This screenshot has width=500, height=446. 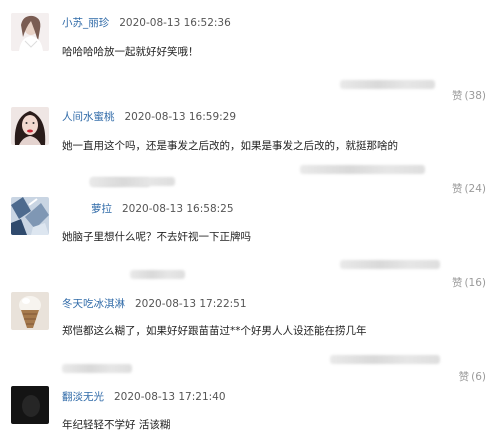 I want to click on username-link: 萝拉, so click(x=101, y=209).